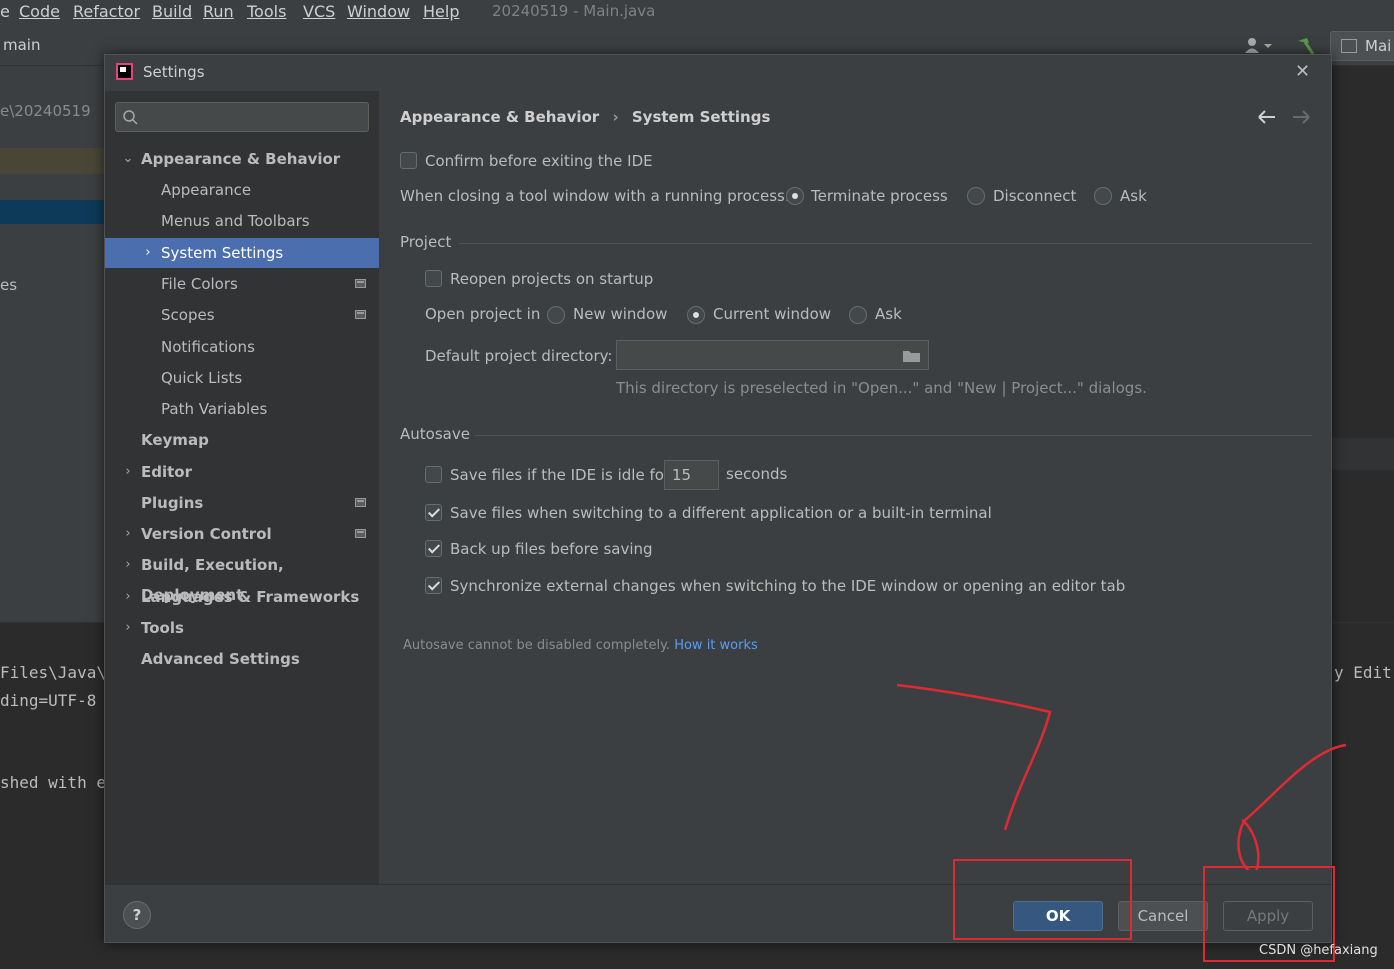  What do you see at coordinates (242, 347) in the screenshot?
I see `tree-notifications: Notifications` at bounding box center [242, 347].